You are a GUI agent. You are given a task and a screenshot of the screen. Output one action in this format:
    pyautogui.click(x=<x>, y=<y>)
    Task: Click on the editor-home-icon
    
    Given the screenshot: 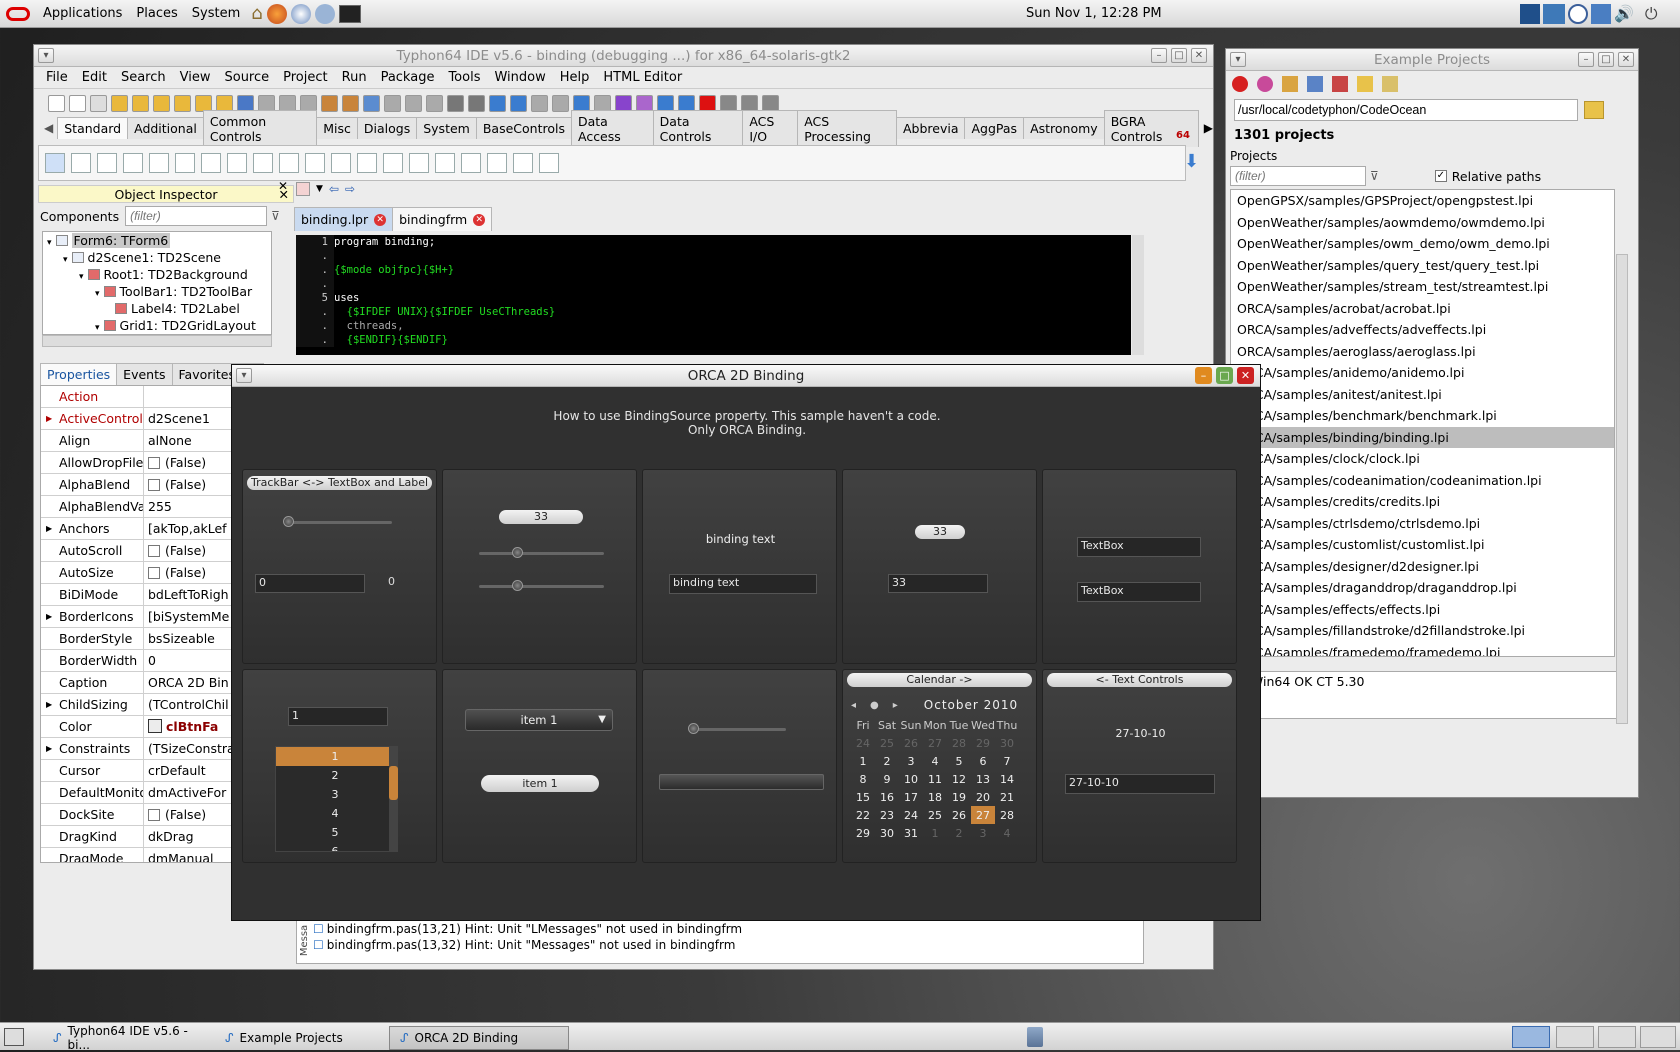 What is the action you would take?
    pyautogui.click(x=303, y=189)
    